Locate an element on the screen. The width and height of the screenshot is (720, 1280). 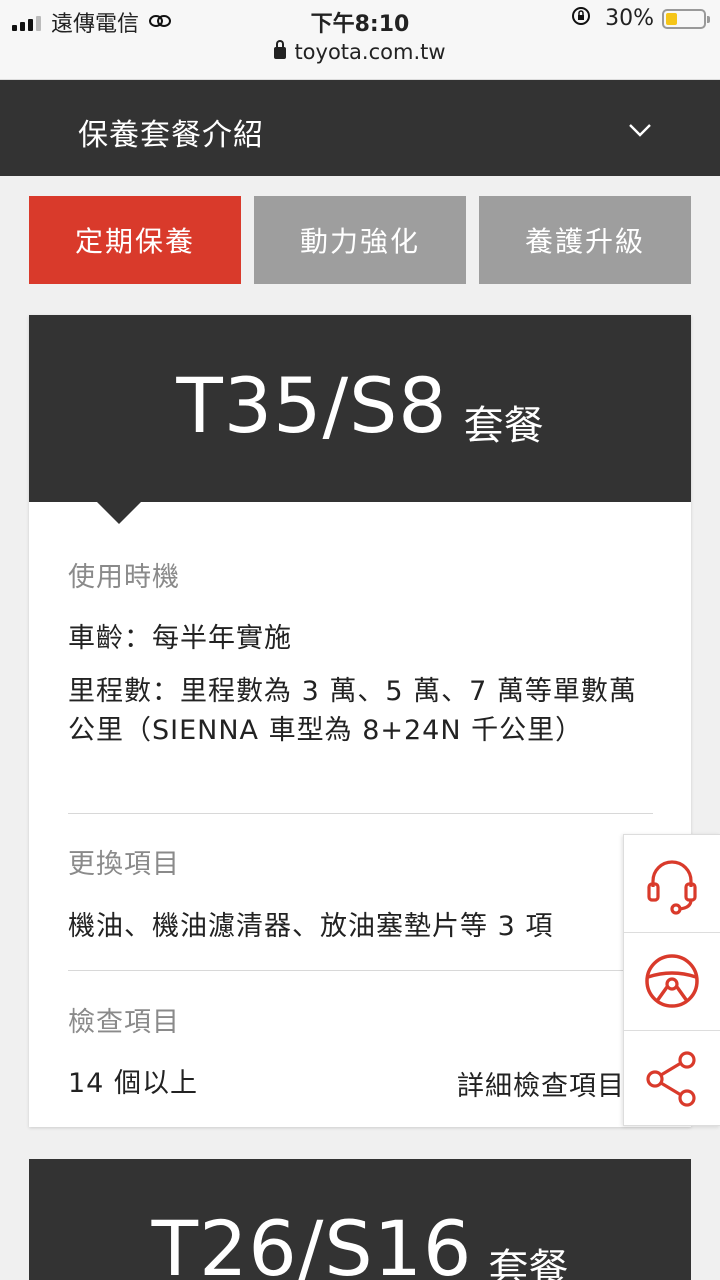
url-bar: toyota.com.tw is located at coordinates (360, 52).